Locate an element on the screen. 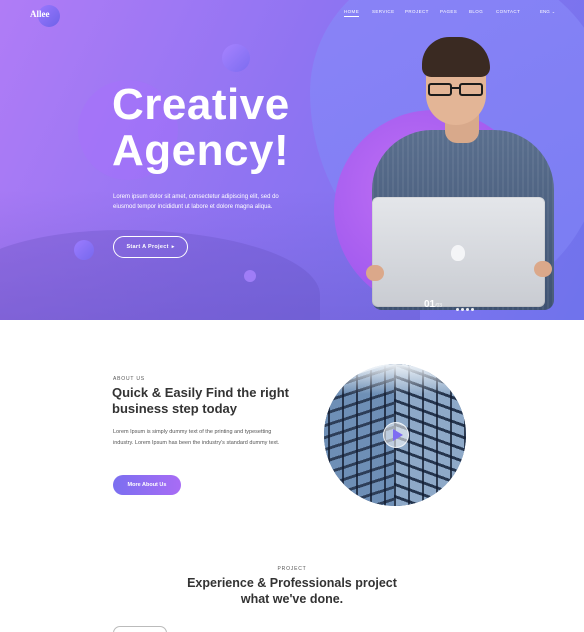  language-select: ENG ⌄ is located at coordinates (547, 11).